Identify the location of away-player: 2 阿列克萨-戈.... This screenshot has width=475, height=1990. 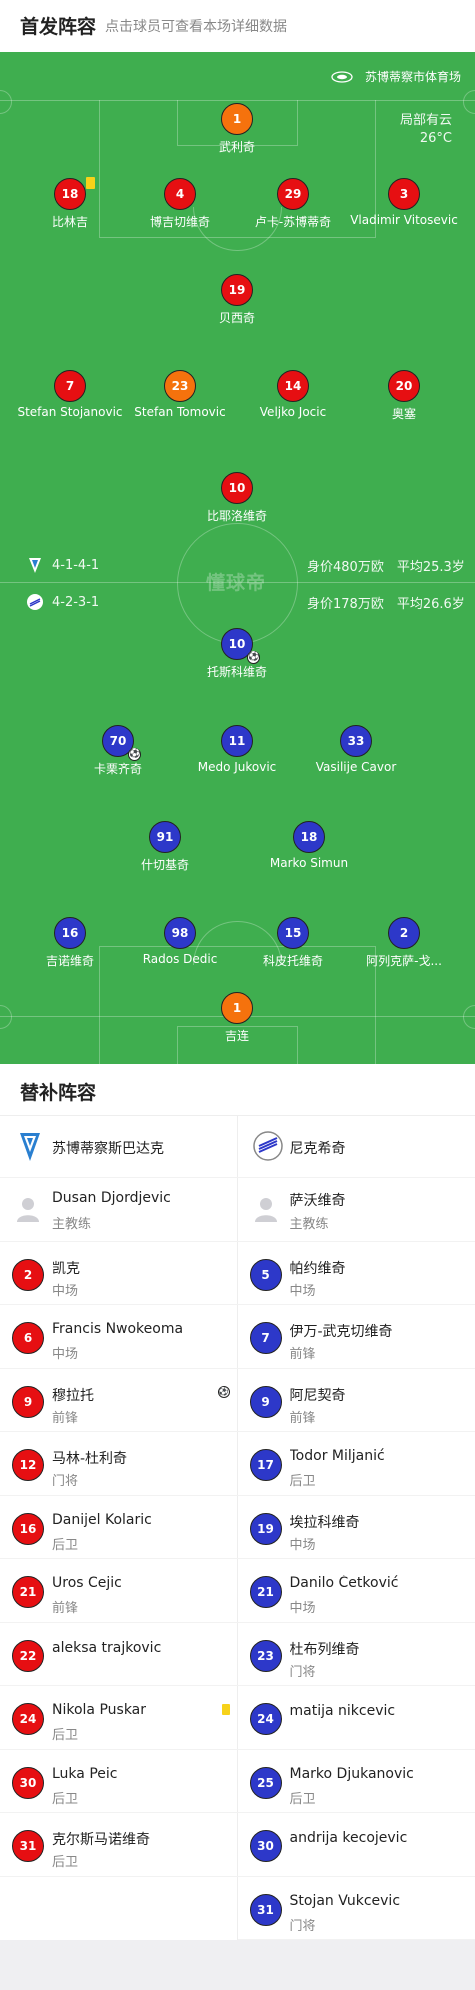
(404, 943).